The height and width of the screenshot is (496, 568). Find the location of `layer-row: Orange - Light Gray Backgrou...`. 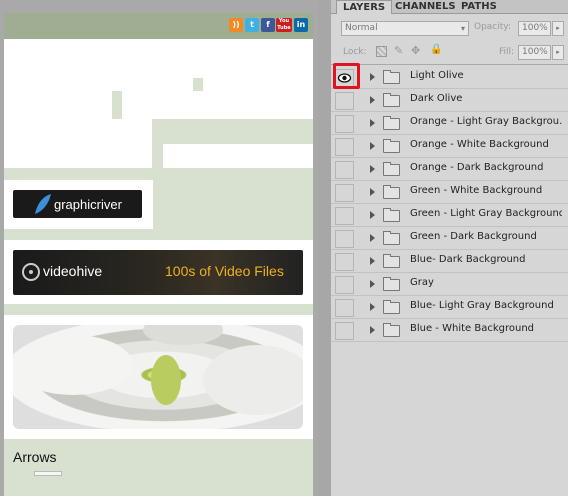

layer-row: Orange - Light Gray Backgrou... is located at coordinates (449, 123).